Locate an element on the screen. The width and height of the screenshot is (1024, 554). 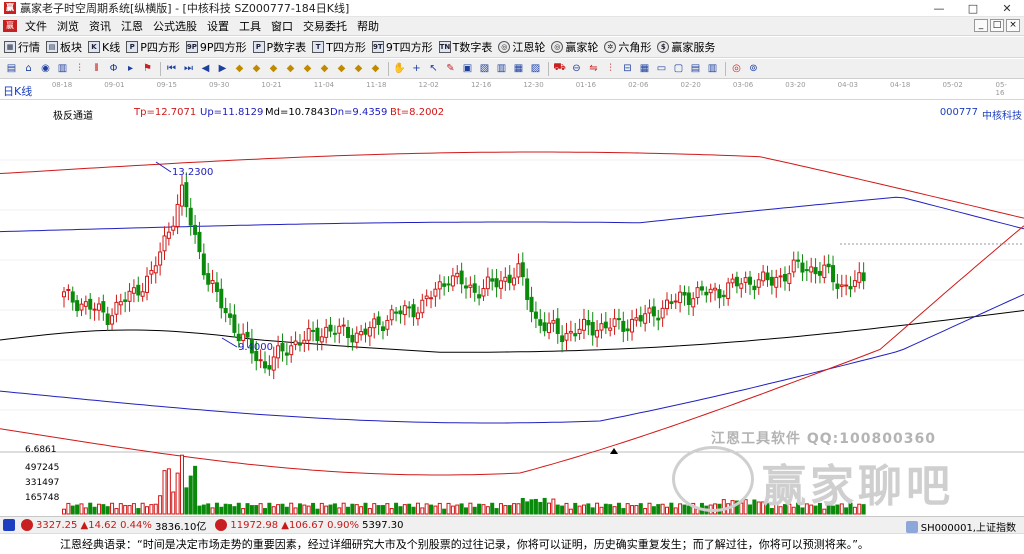
layout-icon: ▤ is located at coordinates (11, 69).